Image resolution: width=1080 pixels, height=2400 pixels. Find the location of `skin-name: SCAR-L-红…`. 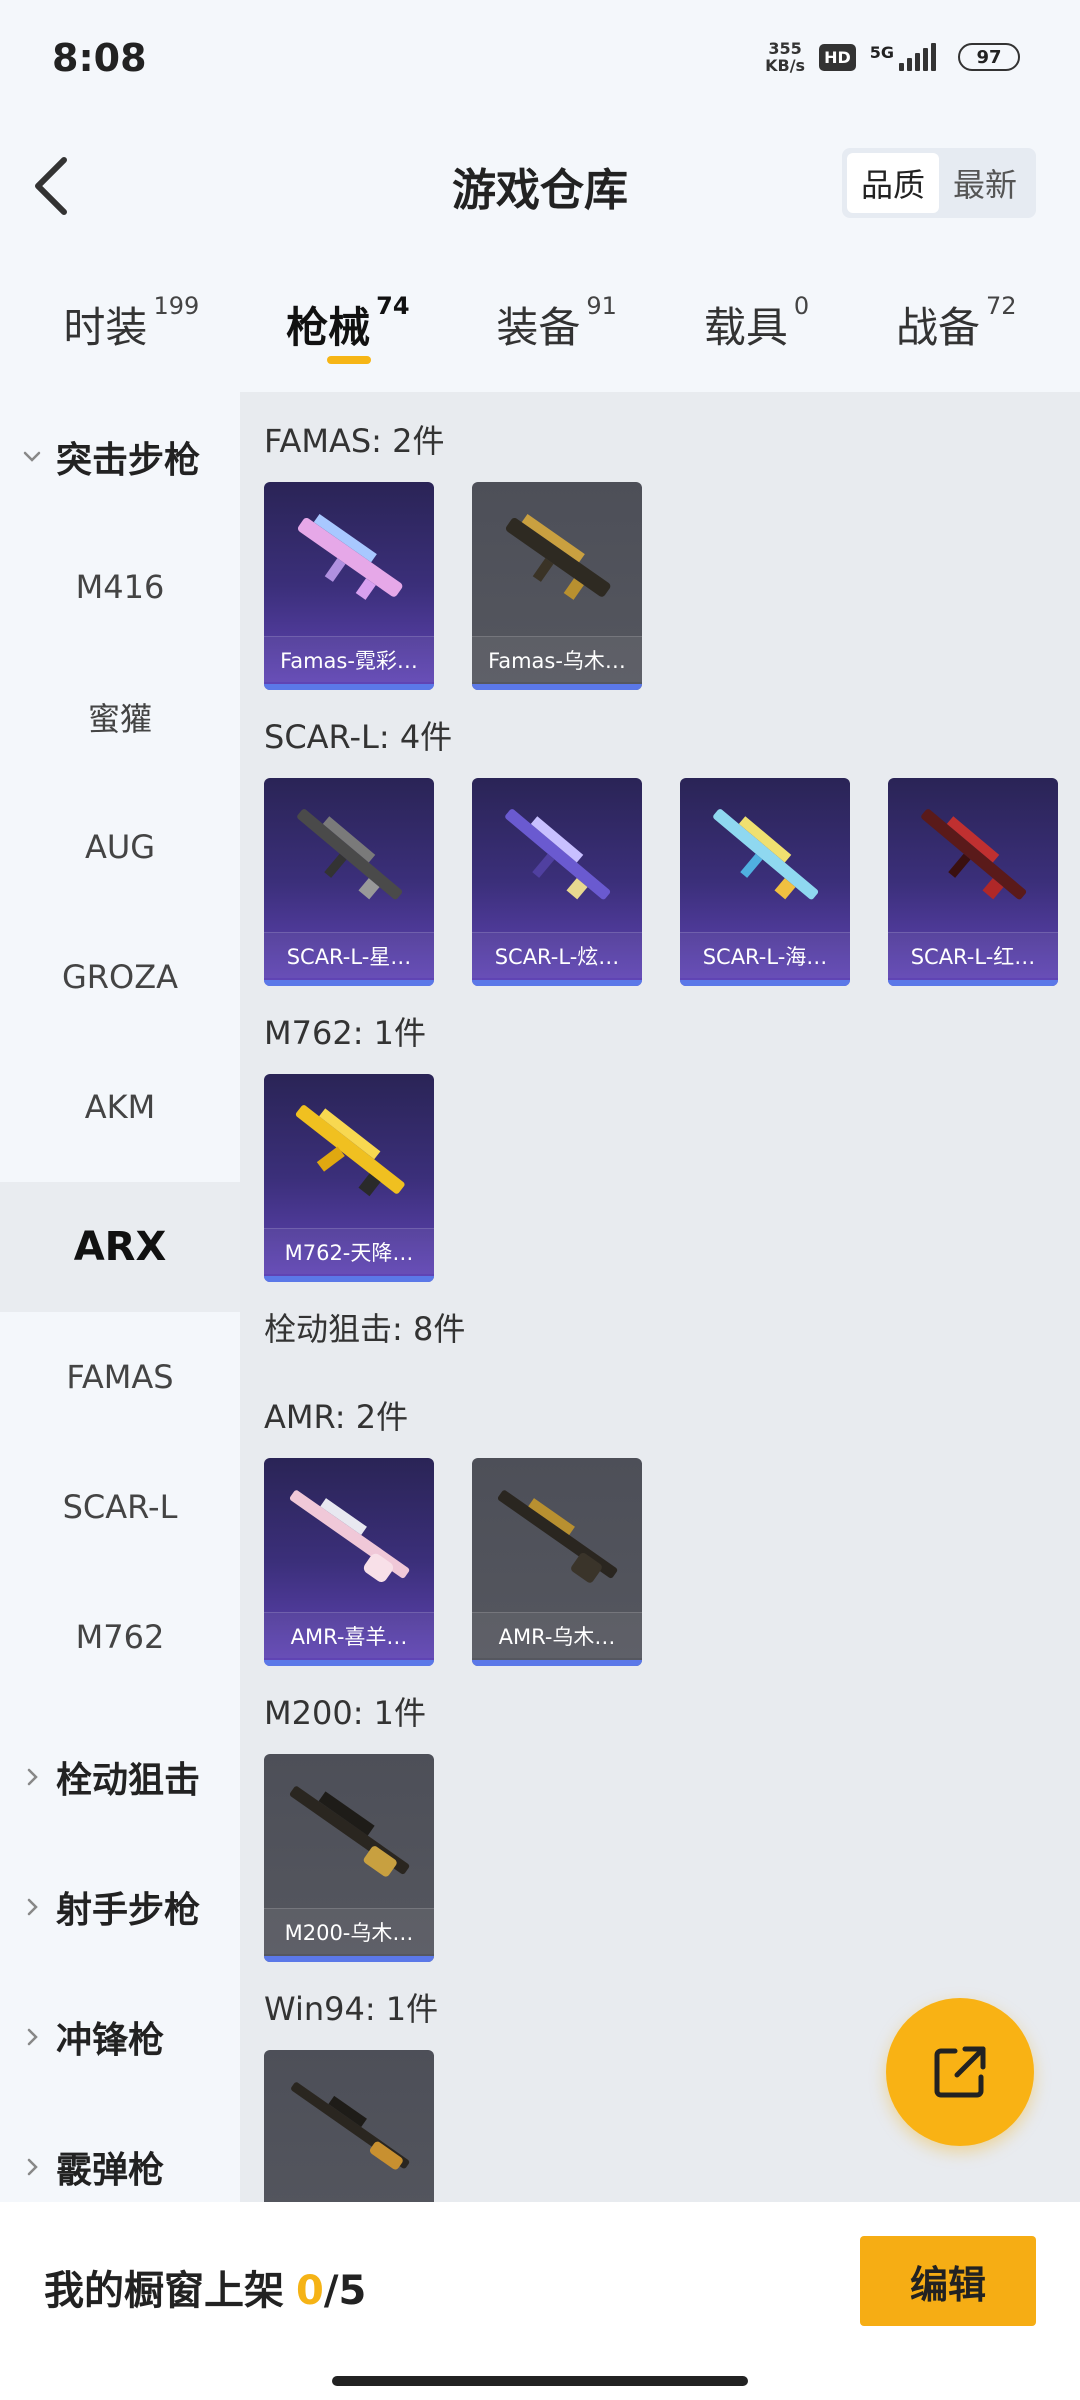

skin-name: SCAR-L-红… is located at coordinates (973, 955).